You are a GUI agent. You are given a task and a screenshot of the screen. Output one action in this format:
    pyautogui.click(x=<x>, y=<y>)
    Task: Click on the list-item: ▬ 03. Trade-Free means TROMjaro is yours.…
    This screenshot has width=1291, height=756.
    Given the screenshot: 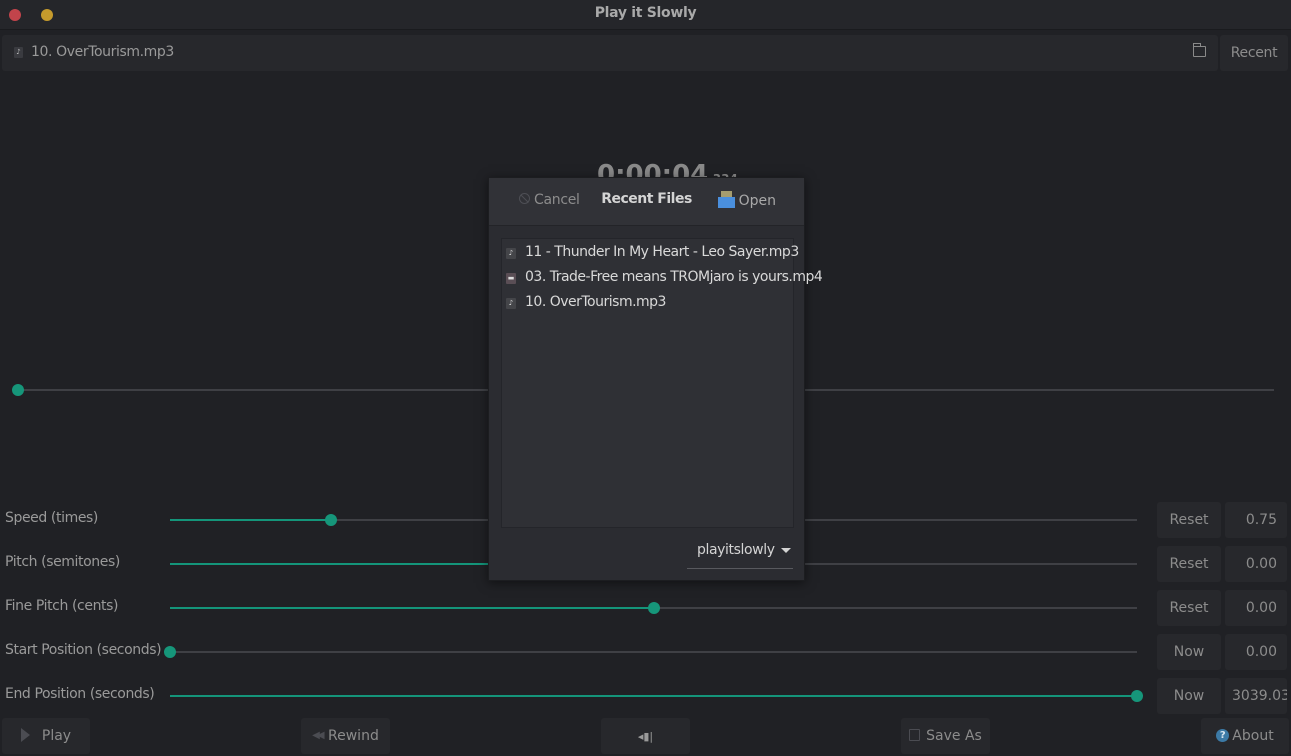 What is the action you would take?
    pyautogui.click(x=662, y=279)
    